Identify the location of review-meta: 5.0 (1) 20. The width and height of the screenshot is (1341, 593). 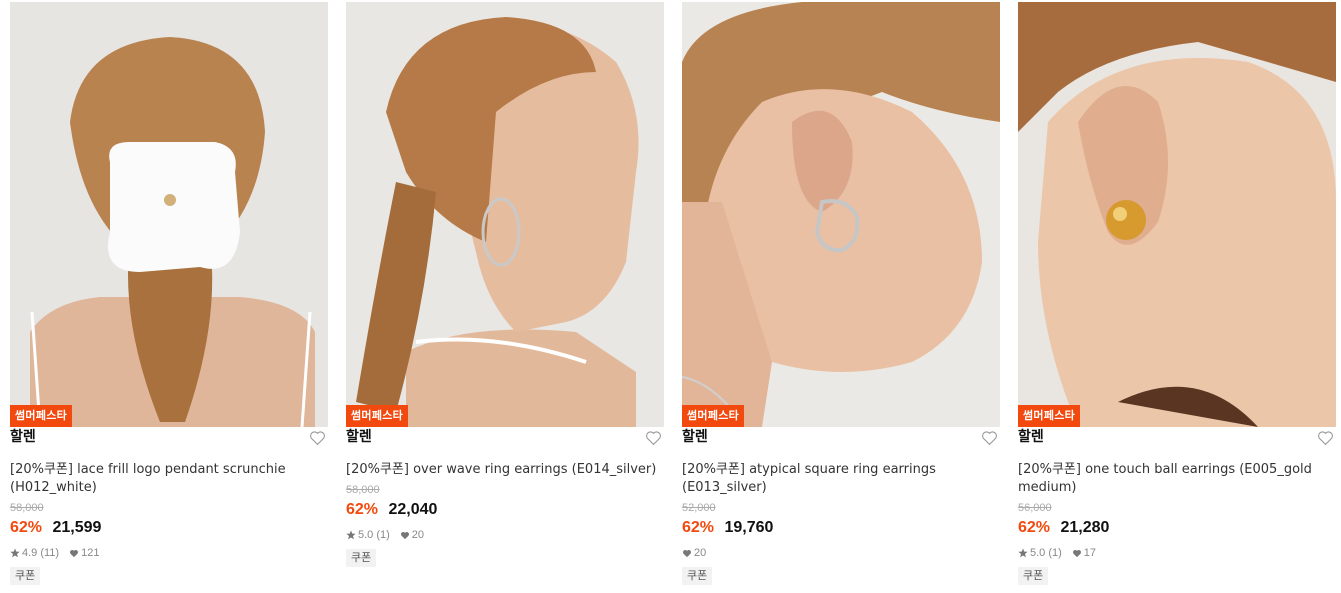
(505, 535).